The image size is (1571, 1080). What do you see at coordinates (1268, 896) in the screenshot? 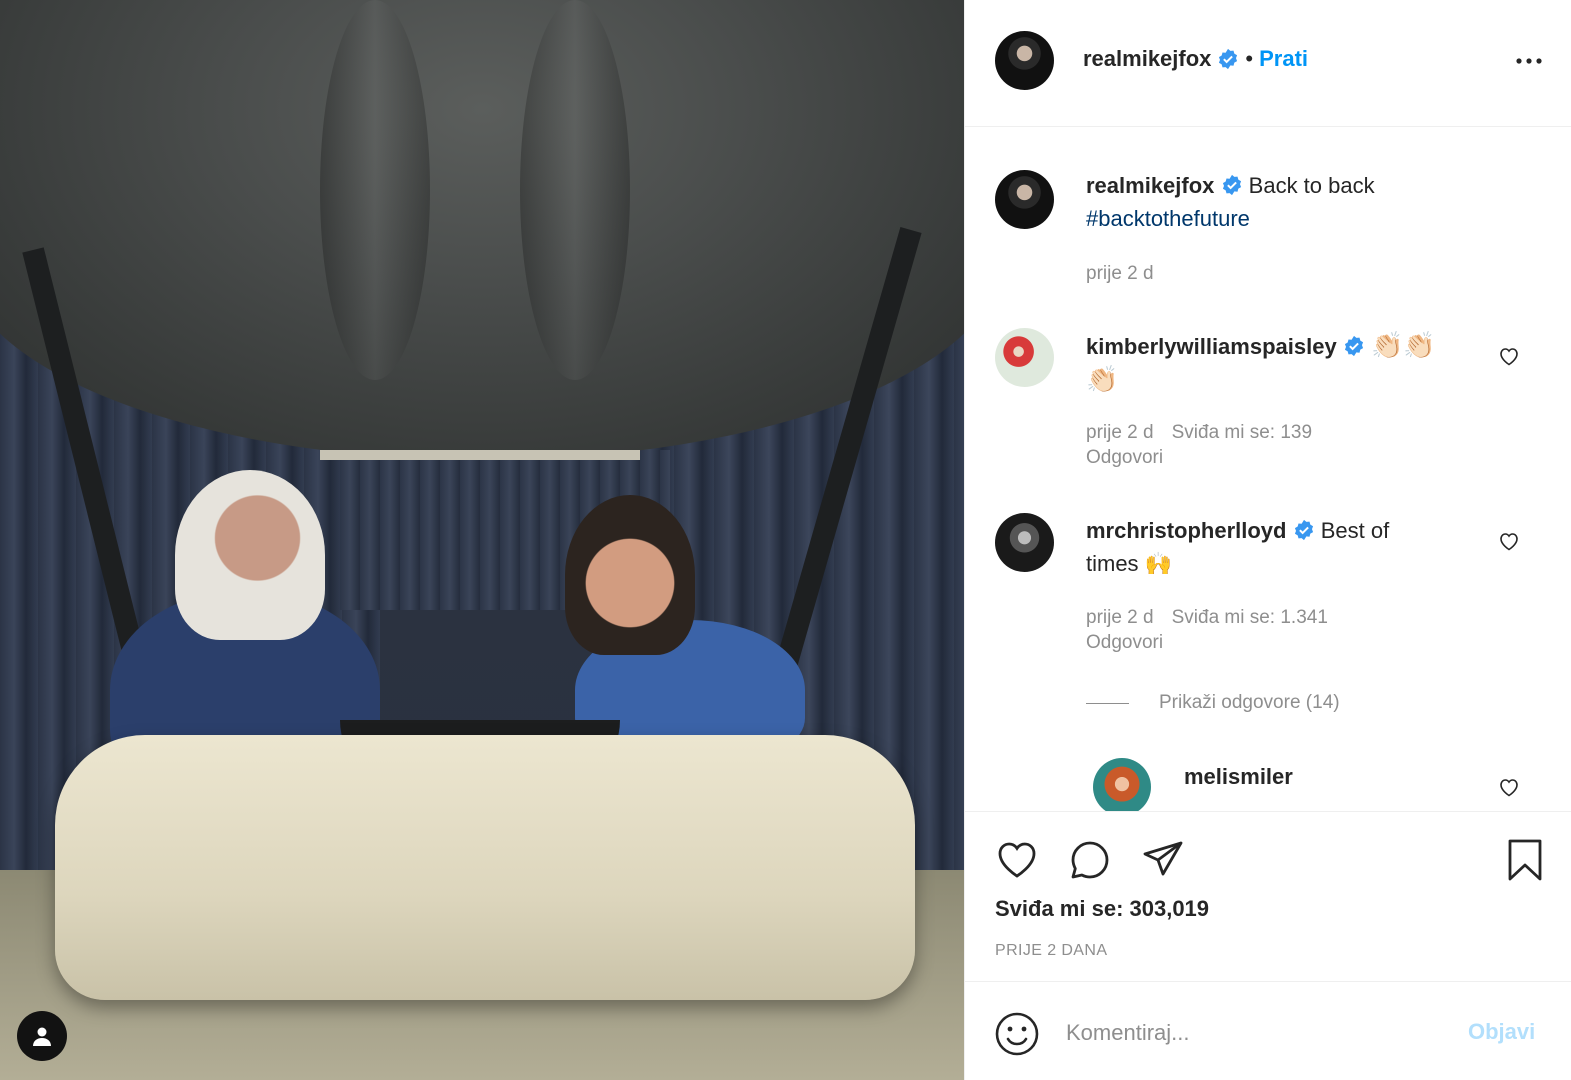
I see `post-actions: Sviđa mi se: 303,019 PRIJE 2 DANA` at bounding box center [1268, 896].